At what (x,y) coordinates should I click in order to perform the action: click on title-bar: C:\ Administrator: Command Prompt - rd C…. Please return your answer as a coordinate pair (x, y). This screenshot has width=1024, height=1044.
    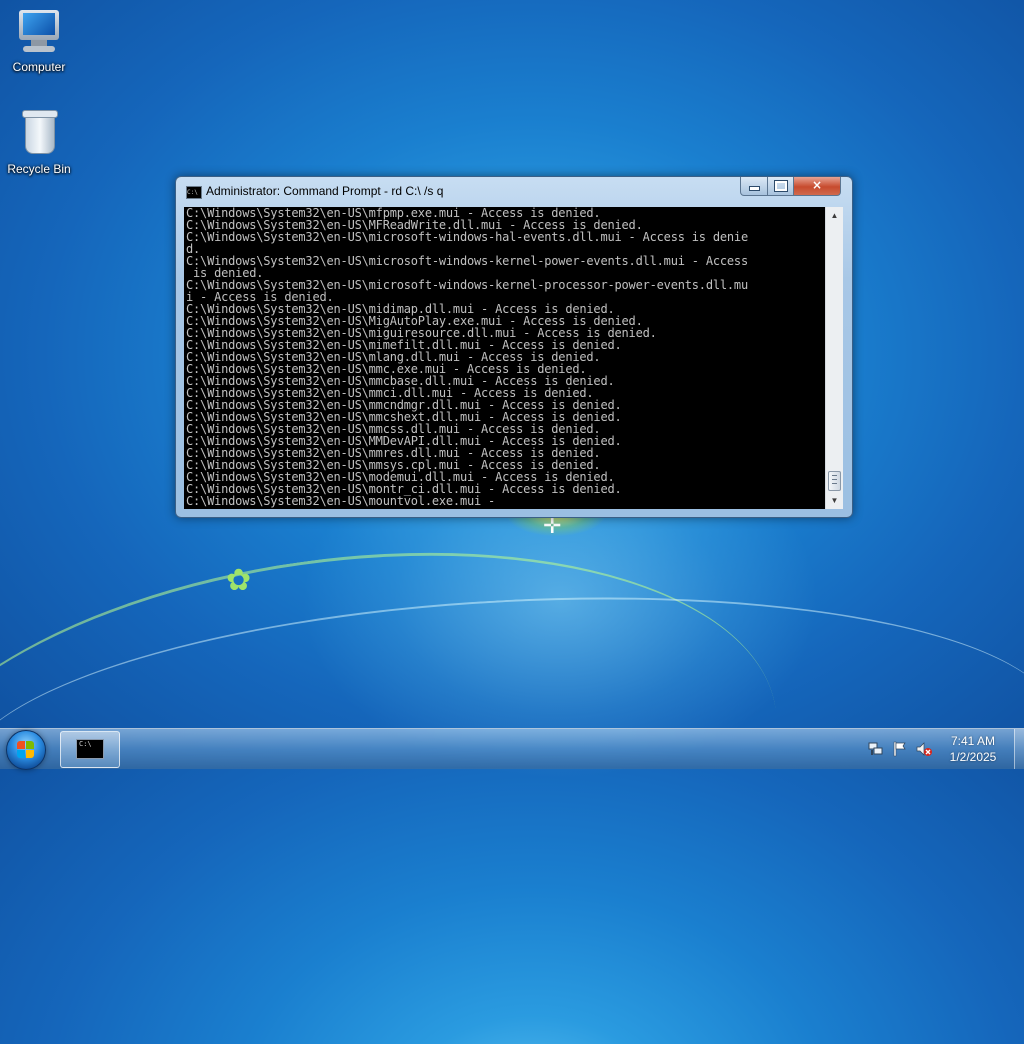
    Looking at the image, I should click on (514, 191).